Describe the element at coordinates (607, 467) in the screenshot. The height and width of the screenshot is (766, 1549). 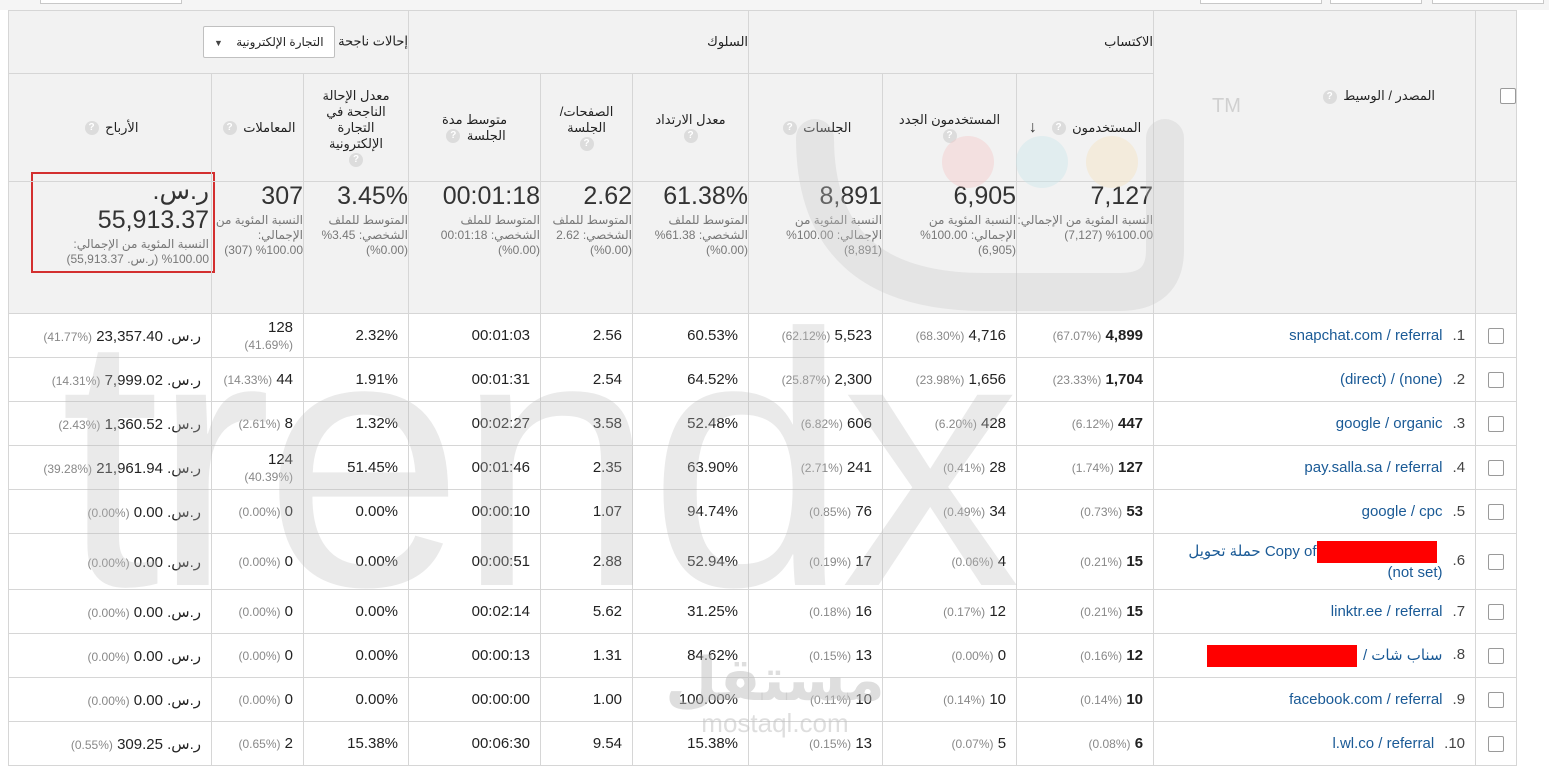
I see `pages-per-session-cell-value: 2.35` at that location.